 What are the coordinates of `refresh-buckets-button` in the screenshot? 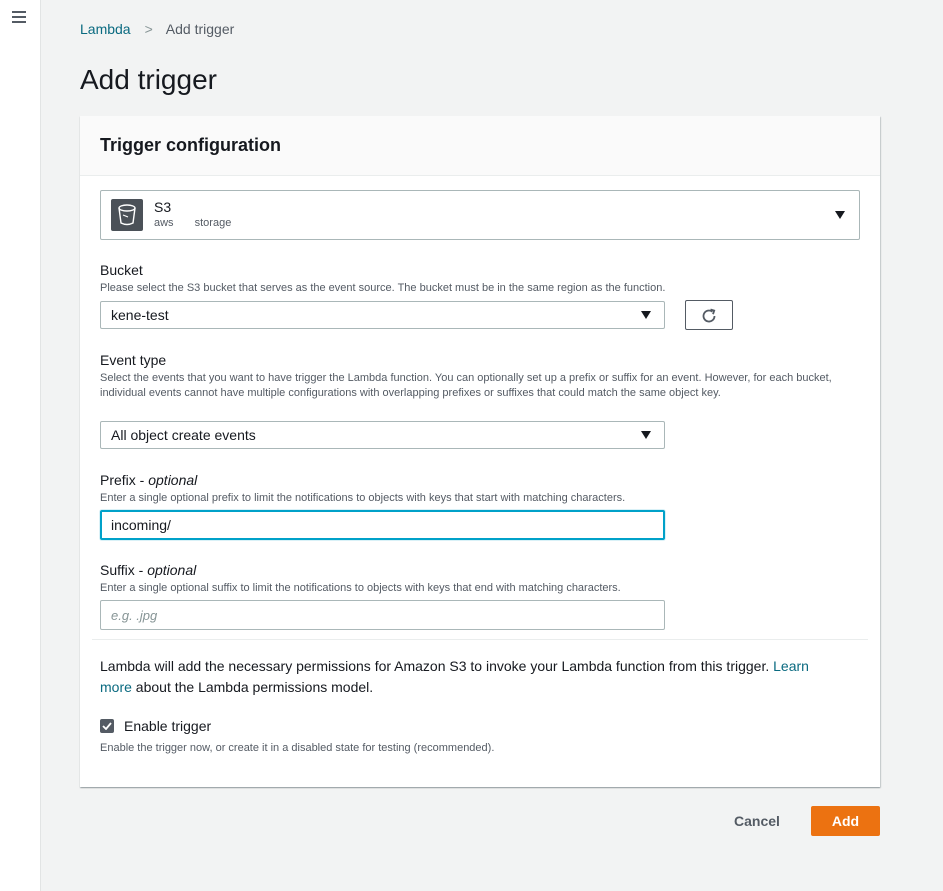 It's located at (709, 315).